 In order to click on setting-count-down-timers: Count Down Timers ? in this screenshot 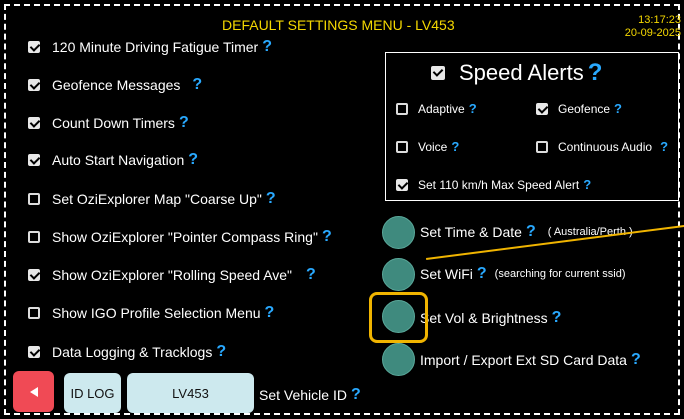, I will do `click(108, 123)`.